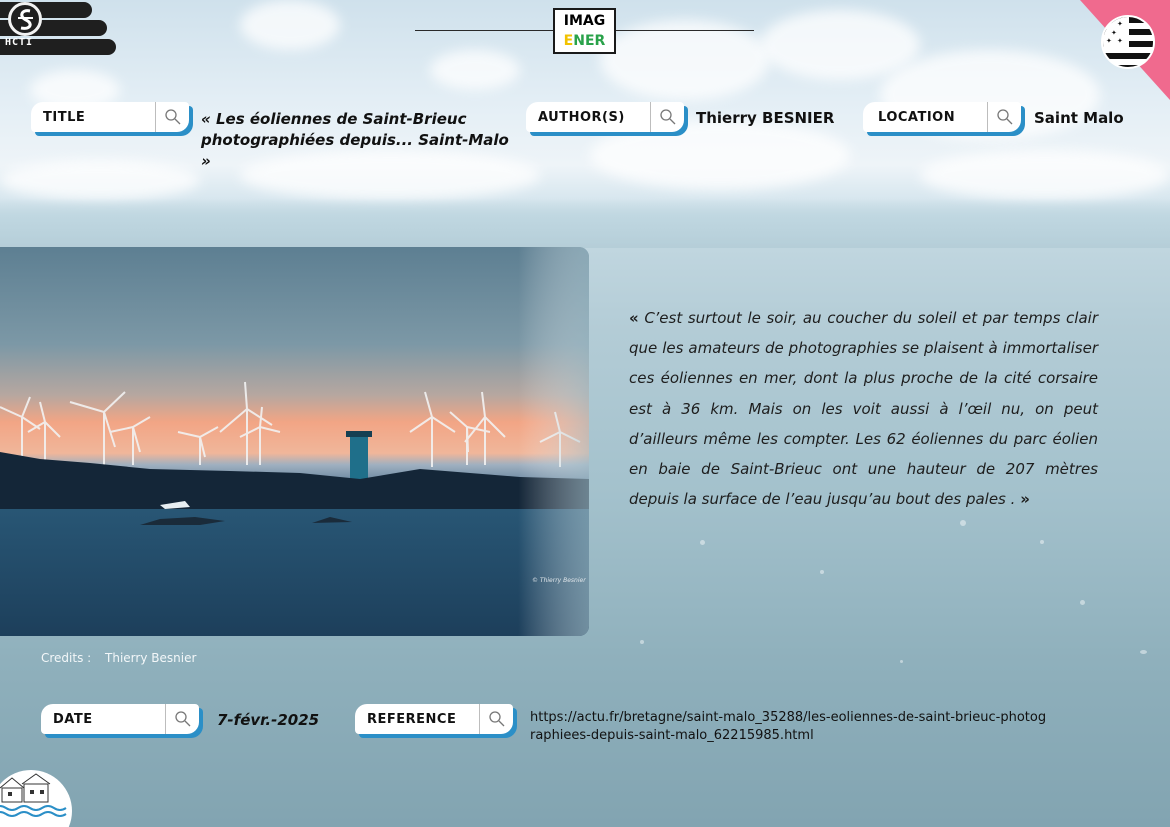 The width and height of the screenshot is (1170, 827). Describe the element at coordinates (19, 42) in the screenshot. I see `hcti-logo-text: HCTI` at that location.